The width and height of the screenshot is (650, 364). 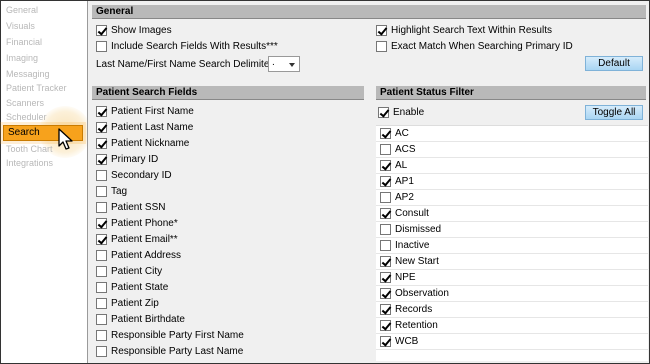 I want to click on search-field-patient-zip: Patient Zip, so click(x=127, y=303).